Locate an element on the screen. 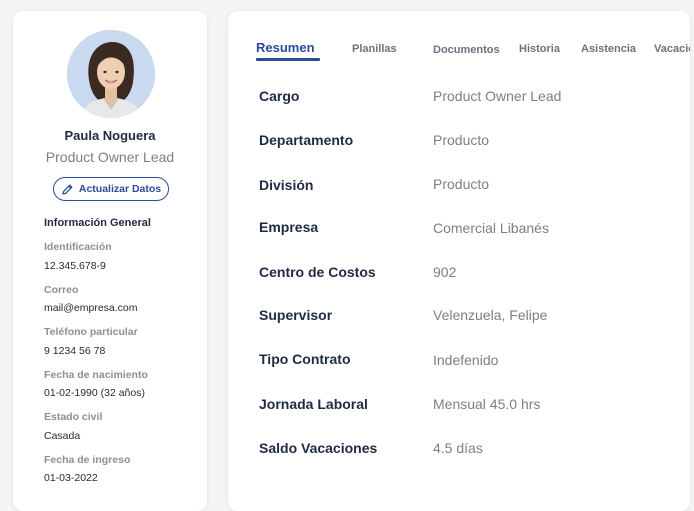  tab-resumen: Resumen is located at coordinates (285, 47).